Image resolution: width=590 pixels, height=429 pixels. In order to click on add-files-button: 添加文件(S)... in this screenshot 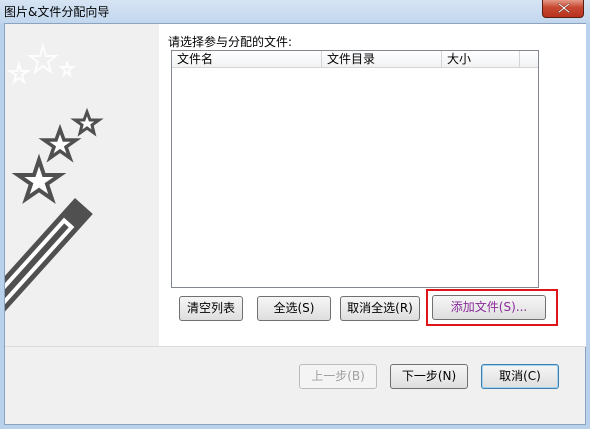, I will do `click(489, 307)`.